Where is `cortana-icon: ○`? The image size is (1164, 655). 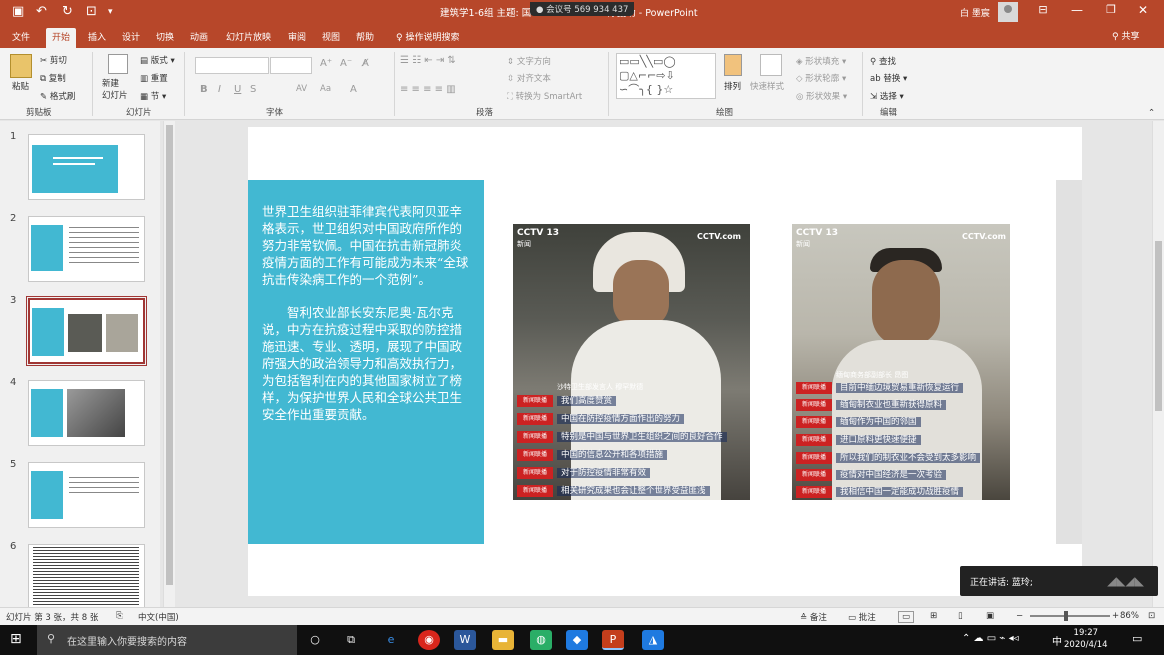
cortana-icon: ○ is located at coordinates (315, 640).